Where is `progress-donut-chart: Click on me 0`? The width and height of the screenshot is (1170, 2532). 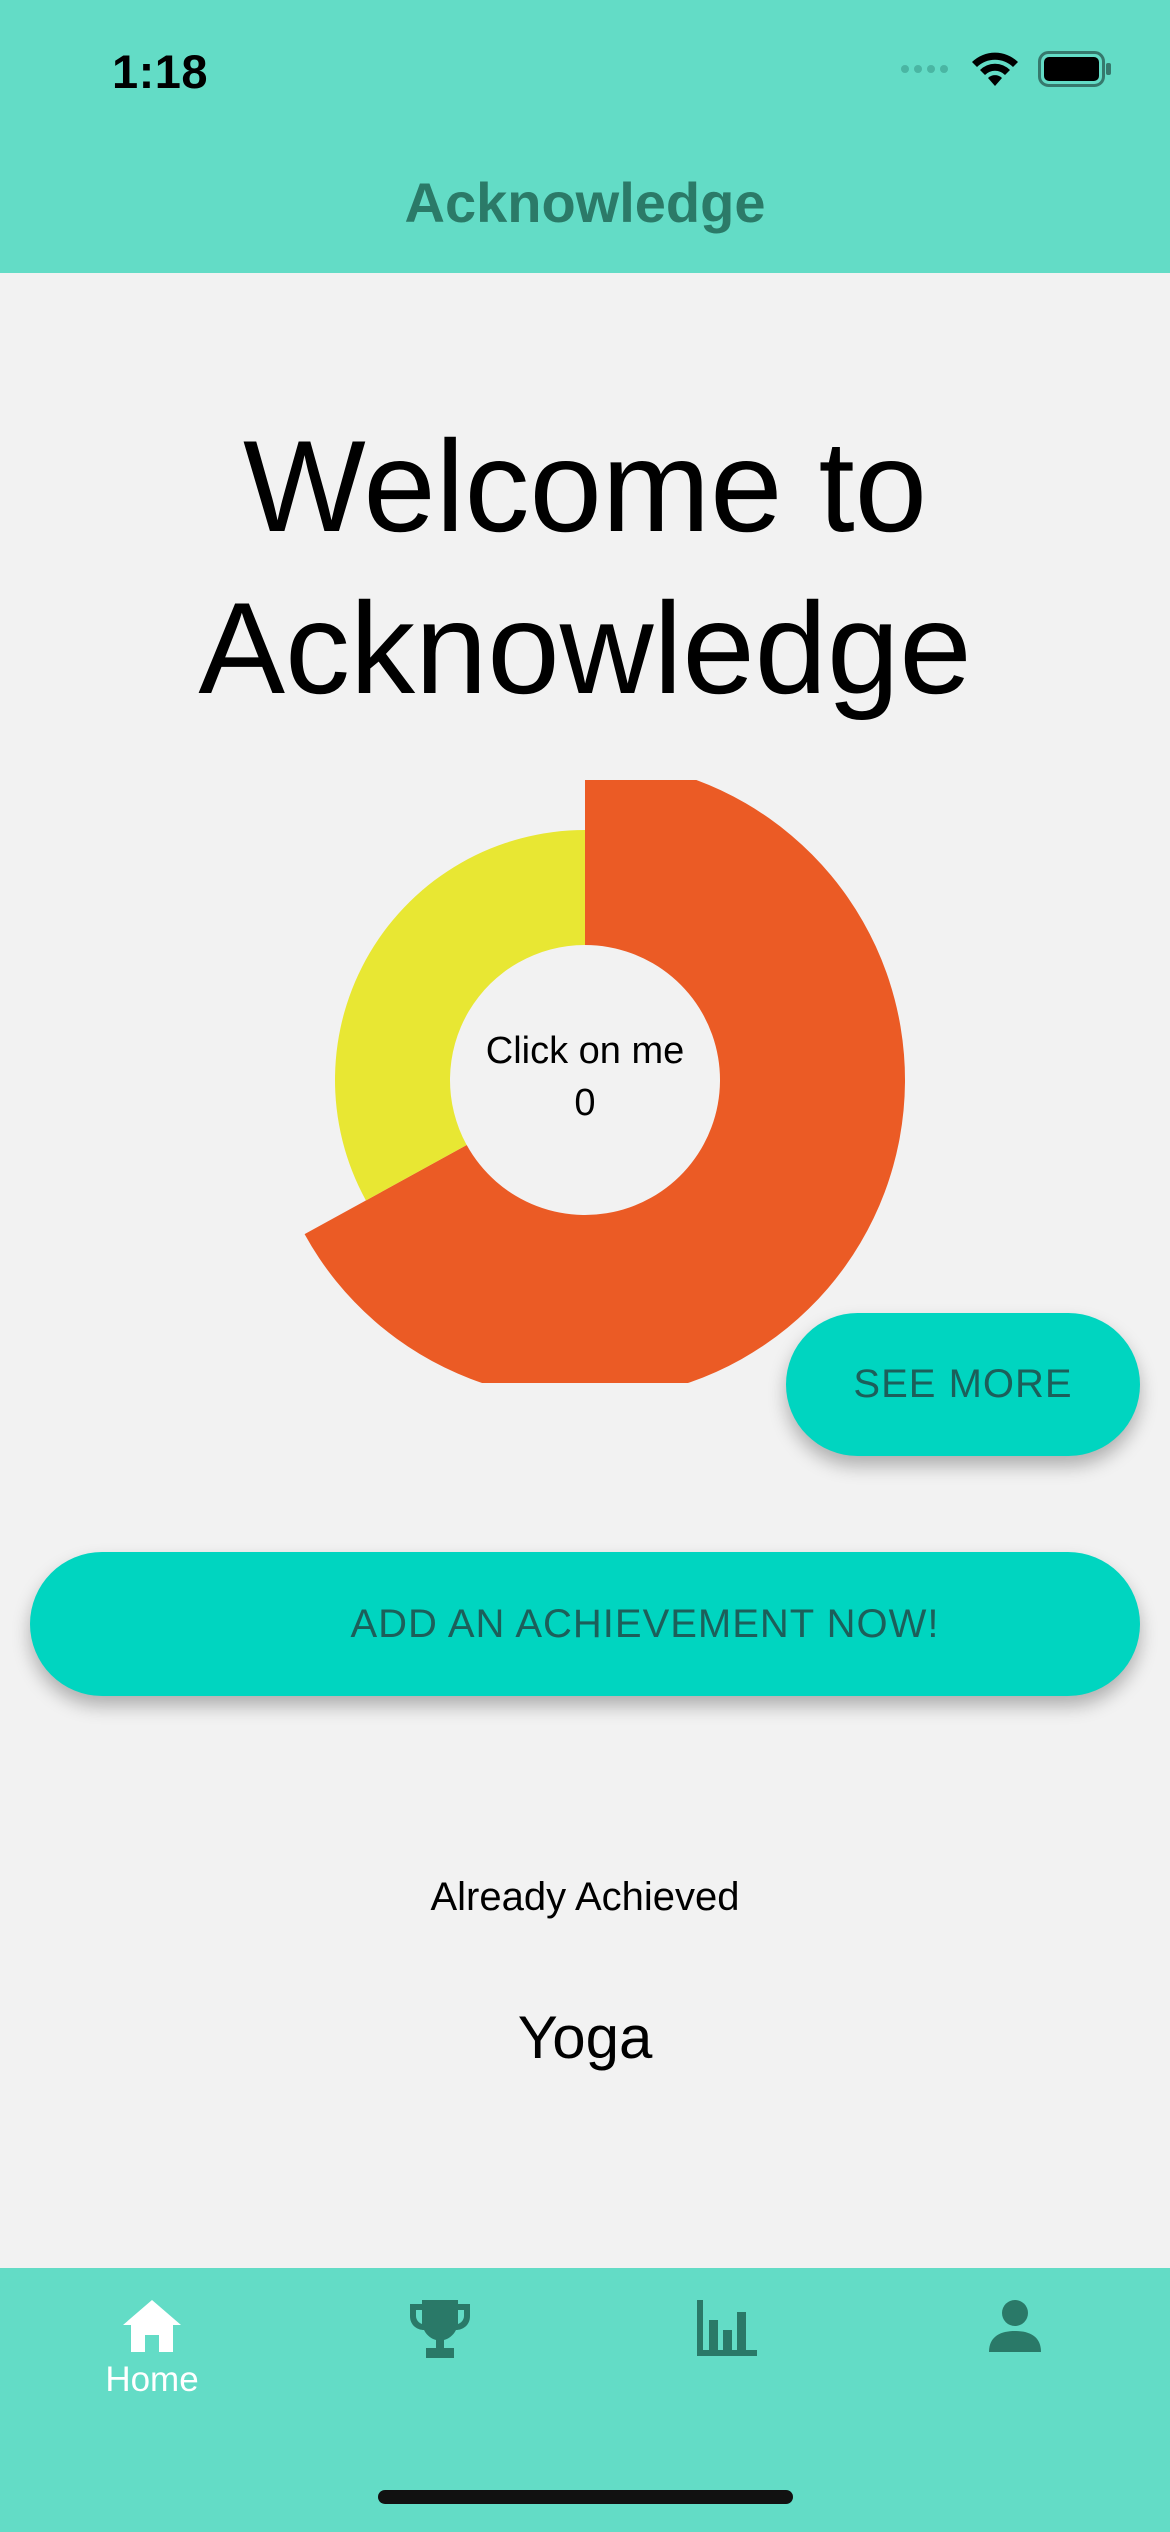 progress-donut-chart: Click on me 0 is located at coordinates (610, 1082).